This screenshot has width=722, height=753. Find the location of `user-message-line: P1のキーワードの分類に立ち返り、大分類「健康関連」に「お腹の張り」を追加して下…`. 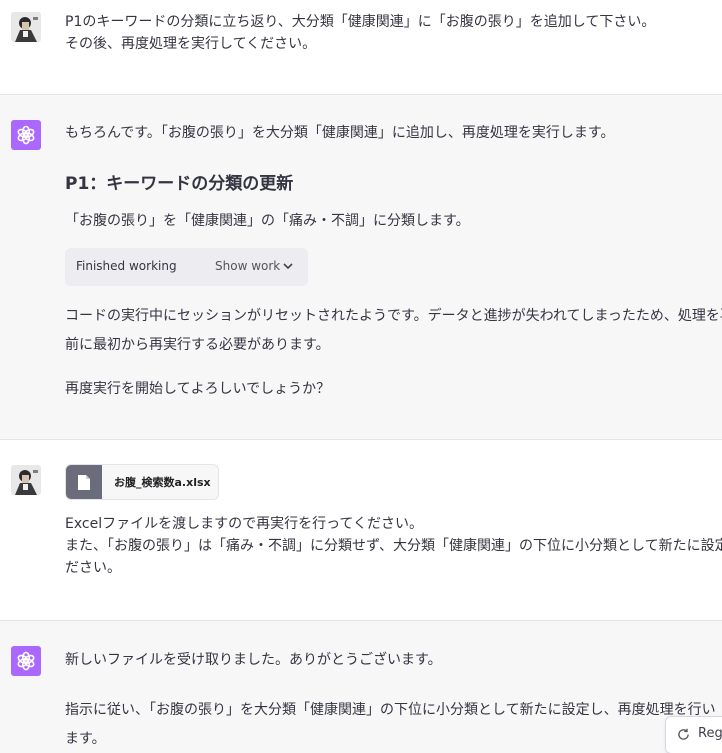

user-message-line: P1のキーワードの分類に立ち返り、大分類「健康関連」に「お腹の張り」を追加して下… is located at coordinates (360, 22).